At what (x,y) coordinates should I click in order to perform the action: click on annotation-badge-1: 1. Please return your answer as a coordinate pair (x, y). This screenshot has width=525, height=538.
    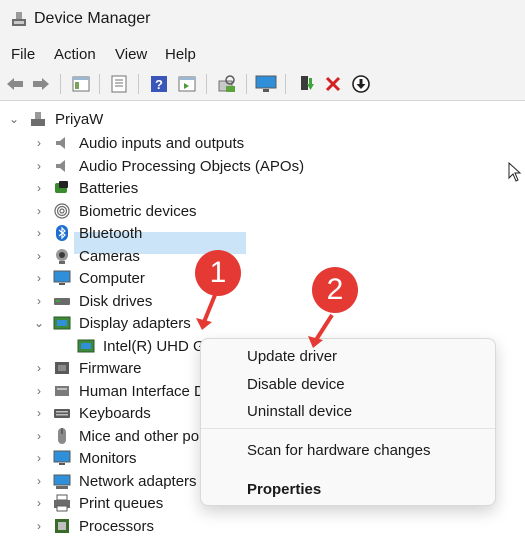
    Looking at the image, I should click on (218, 273).